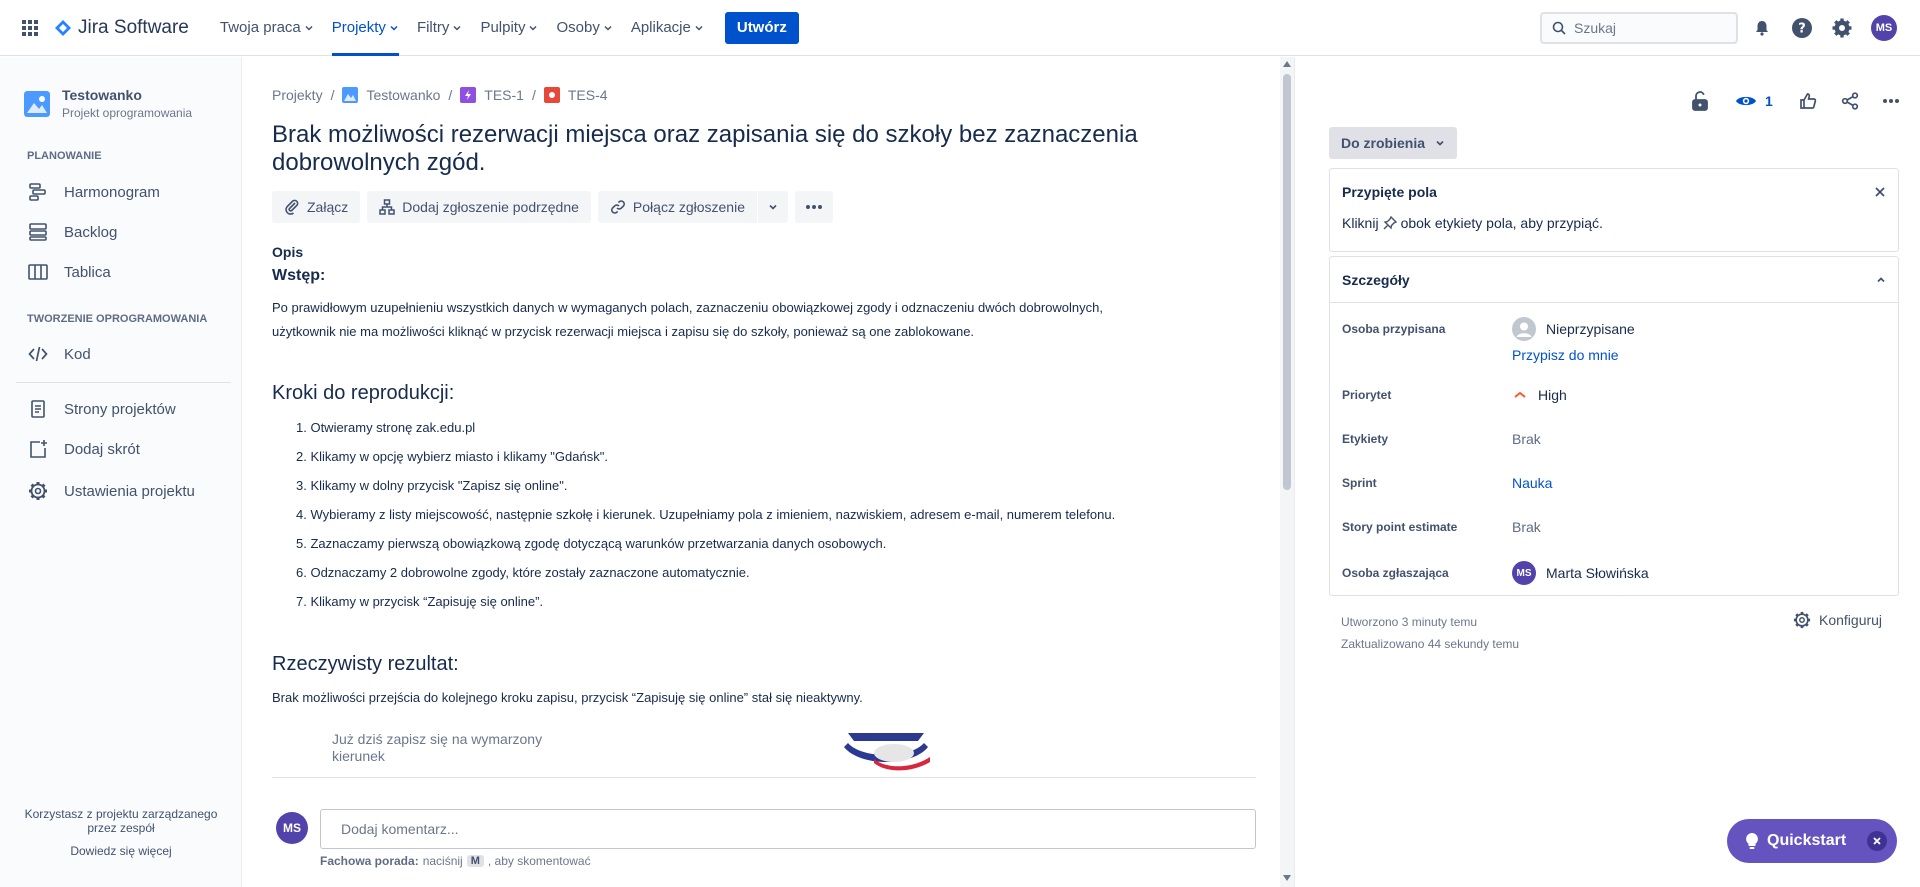 This screenshot has width=1920, height=887. I want to click on sidebar-item-project-settings: Ustawienia projektu, so click(111, 491).